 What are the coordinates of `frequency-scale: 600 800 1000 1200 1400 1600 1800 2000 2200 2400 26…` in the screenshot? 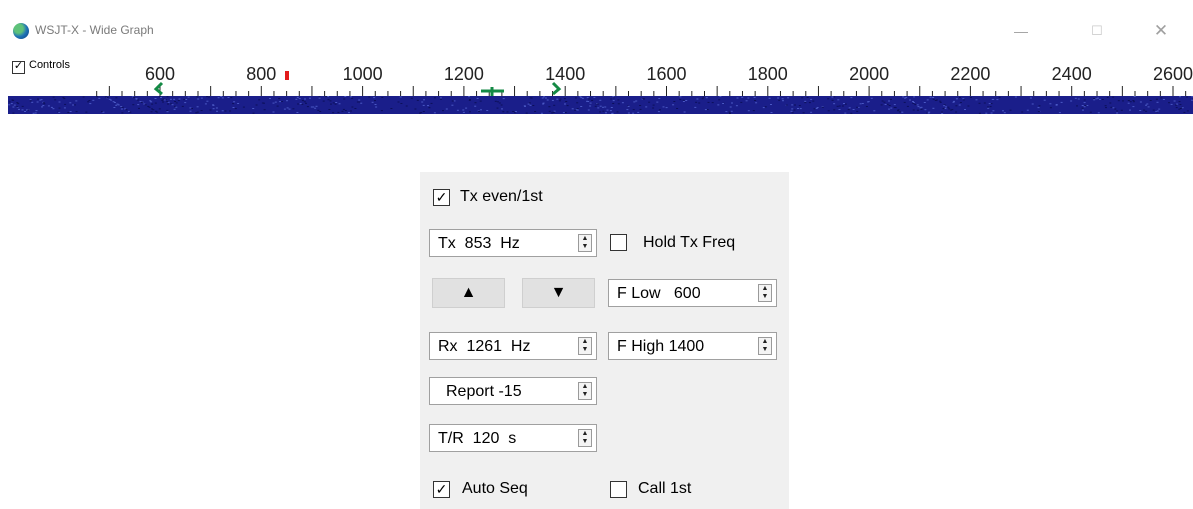 It's located at (600, 87).